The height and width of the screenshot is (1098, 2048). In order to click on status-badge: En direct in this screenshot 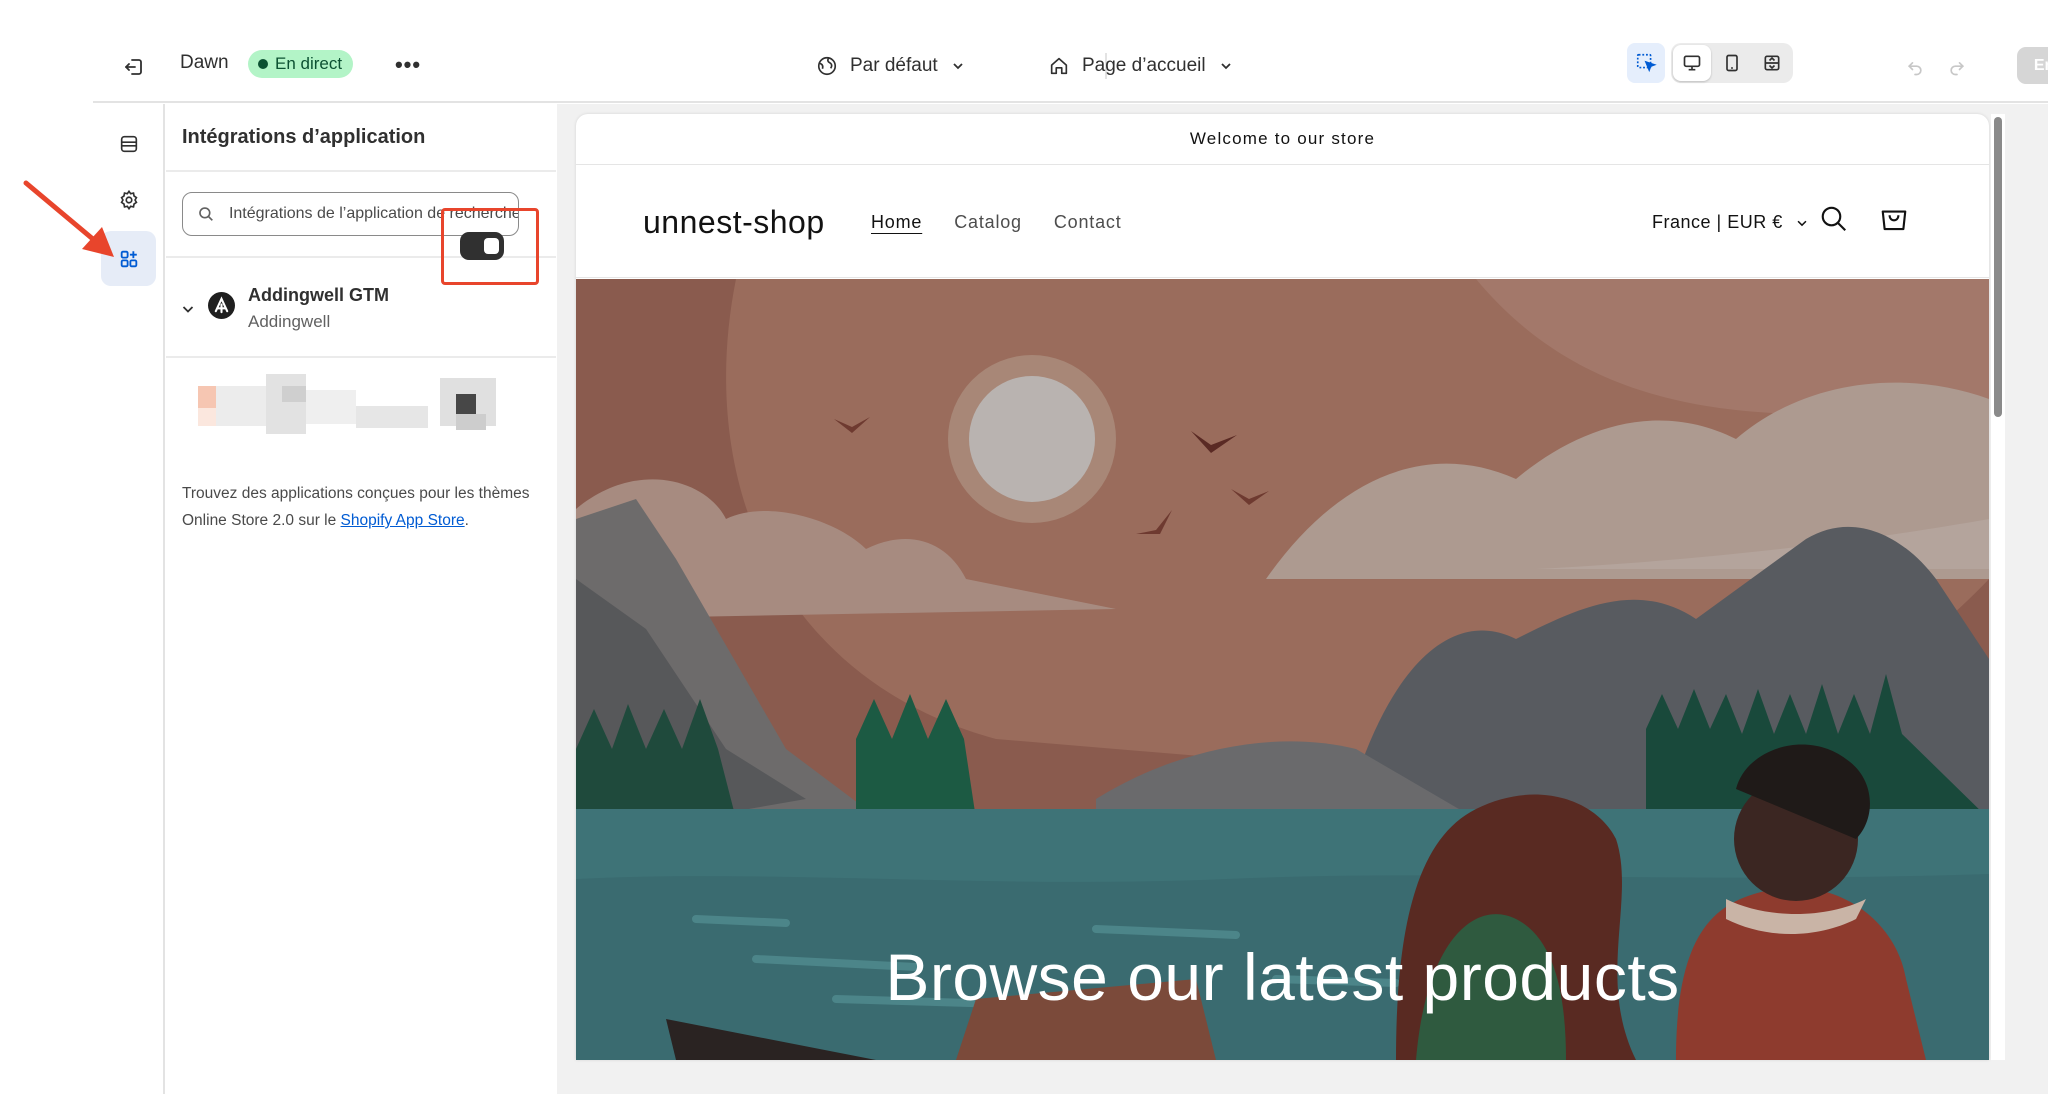, I will do `click(301, 64)`.